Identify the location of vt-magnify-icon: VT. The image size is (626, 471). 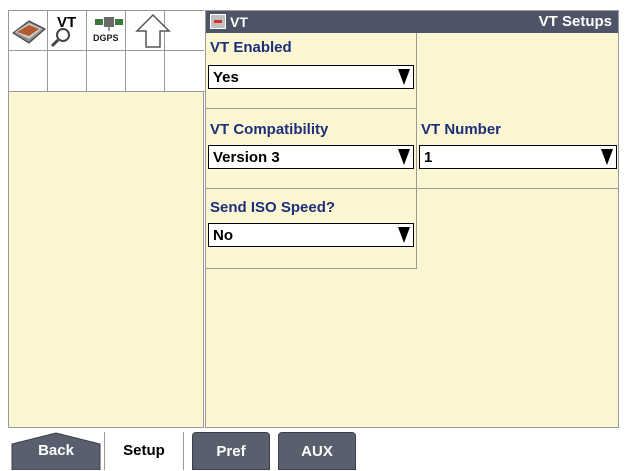
(69, 31).